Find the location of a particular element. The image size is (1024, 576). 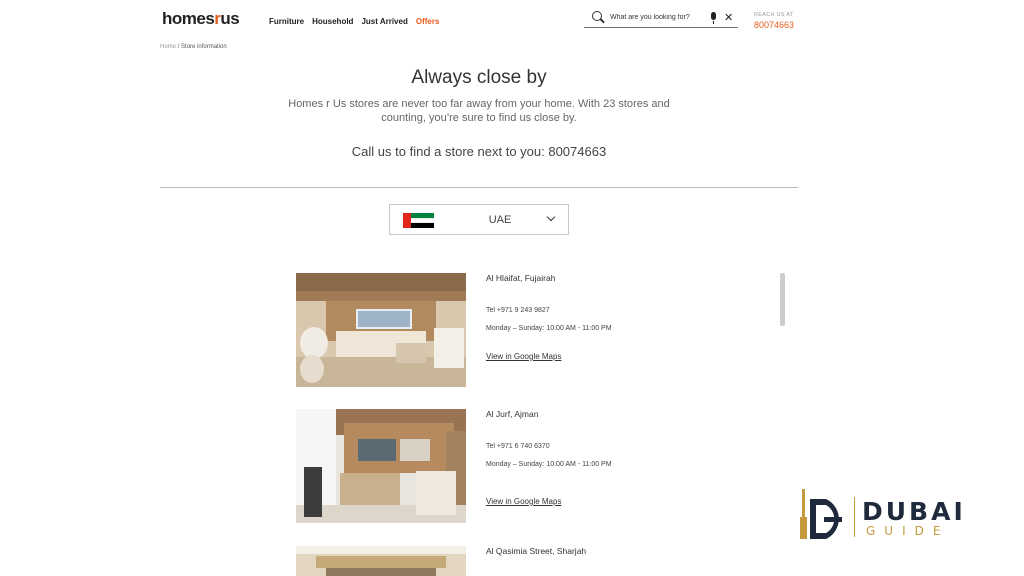

logo-text-us: us is located at coordinates (230, 18).